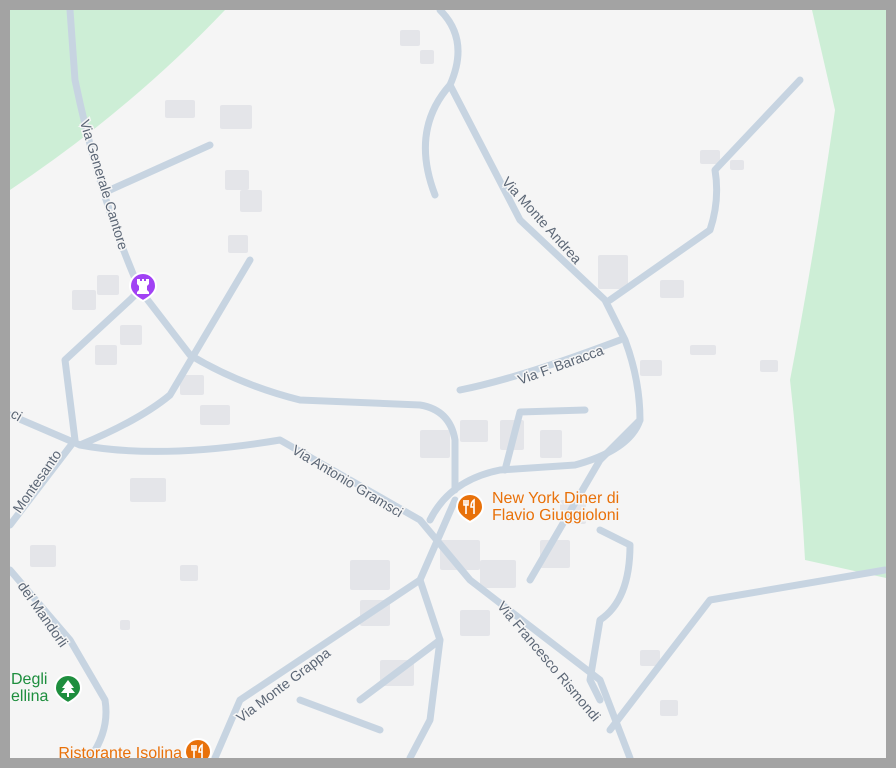 This screenshot has height=768, width=896. Describe the element at coordinates (561, 365) in the screenshot. I see `street-label: Via F. Baracca` at that location.